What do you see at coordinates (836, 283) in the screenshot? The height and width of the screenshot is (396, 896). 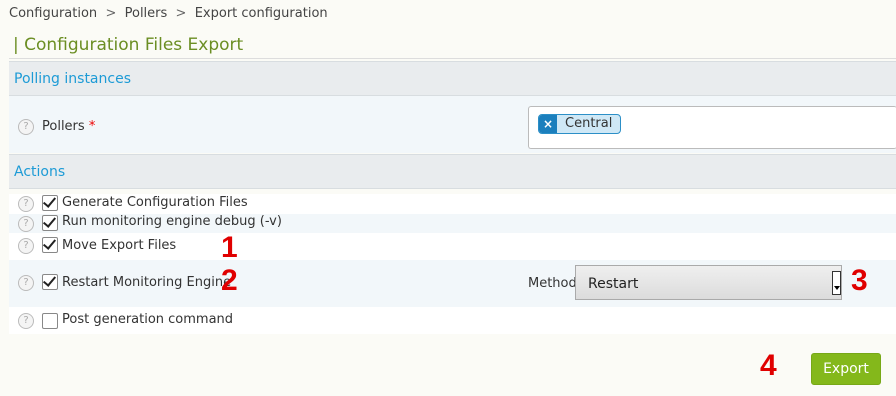 I see `chevron-down-icon` at bounding box center [836, 283].